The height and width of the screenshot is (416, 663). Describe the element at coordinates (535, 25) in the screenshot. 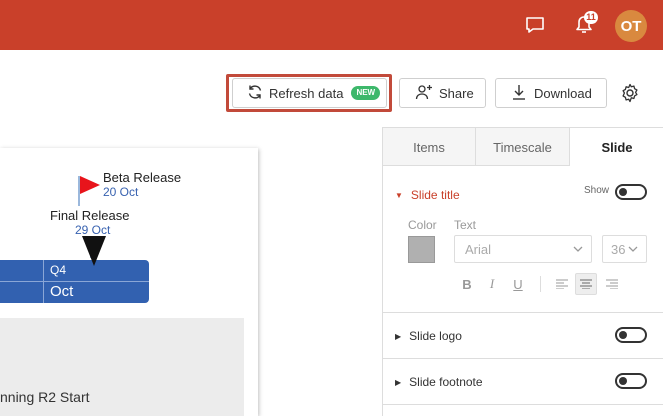

I see `chat-icon` at that location.